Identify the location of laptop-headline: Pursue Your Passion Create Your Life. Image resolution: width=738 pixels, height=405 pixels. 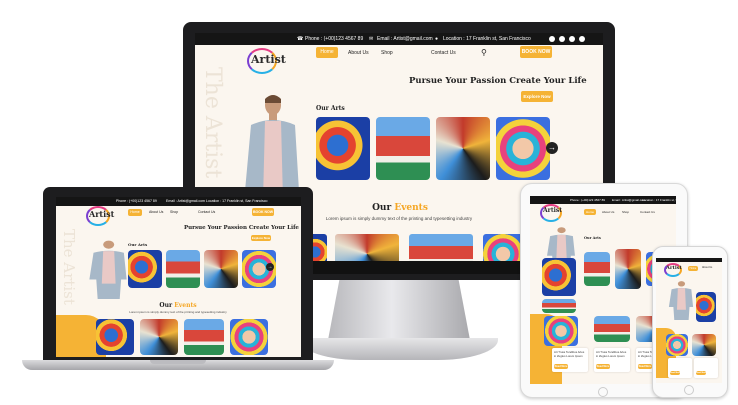
(241, 228).